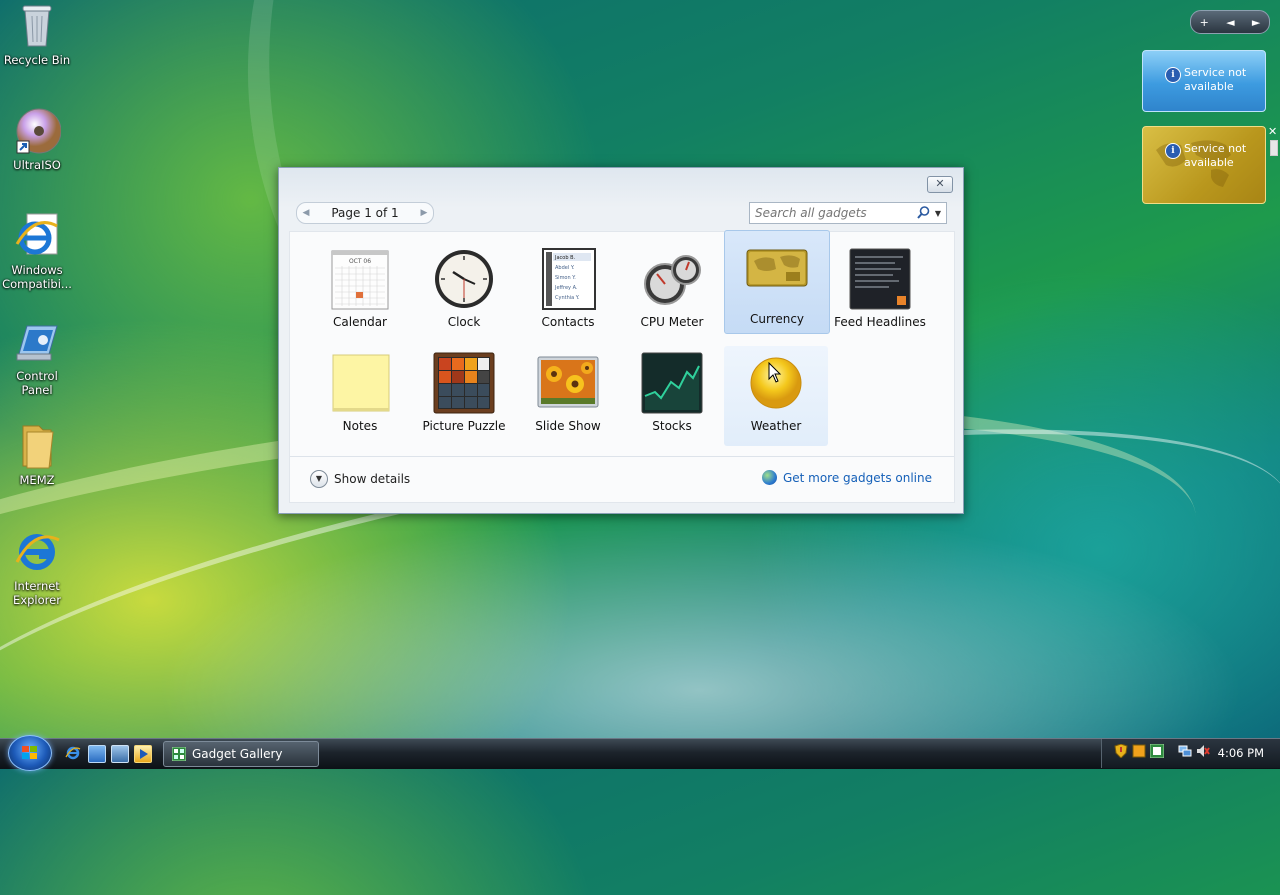 The image size is (1280, 895). What do you see at coordinates (565, 258) in the screenshot?
I see `contact-name: Jacob B.` at bounding box center [565, 258].